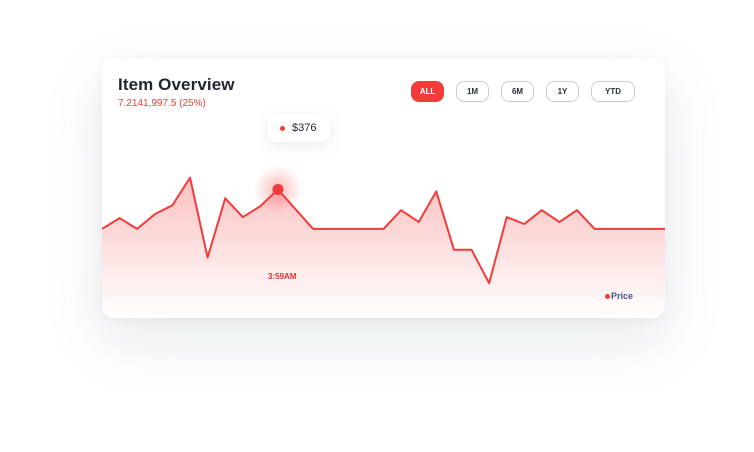  Describe the element at coordinates (562, 91) in the screenshot. I see `range-1y-button: 1Y` at that location.